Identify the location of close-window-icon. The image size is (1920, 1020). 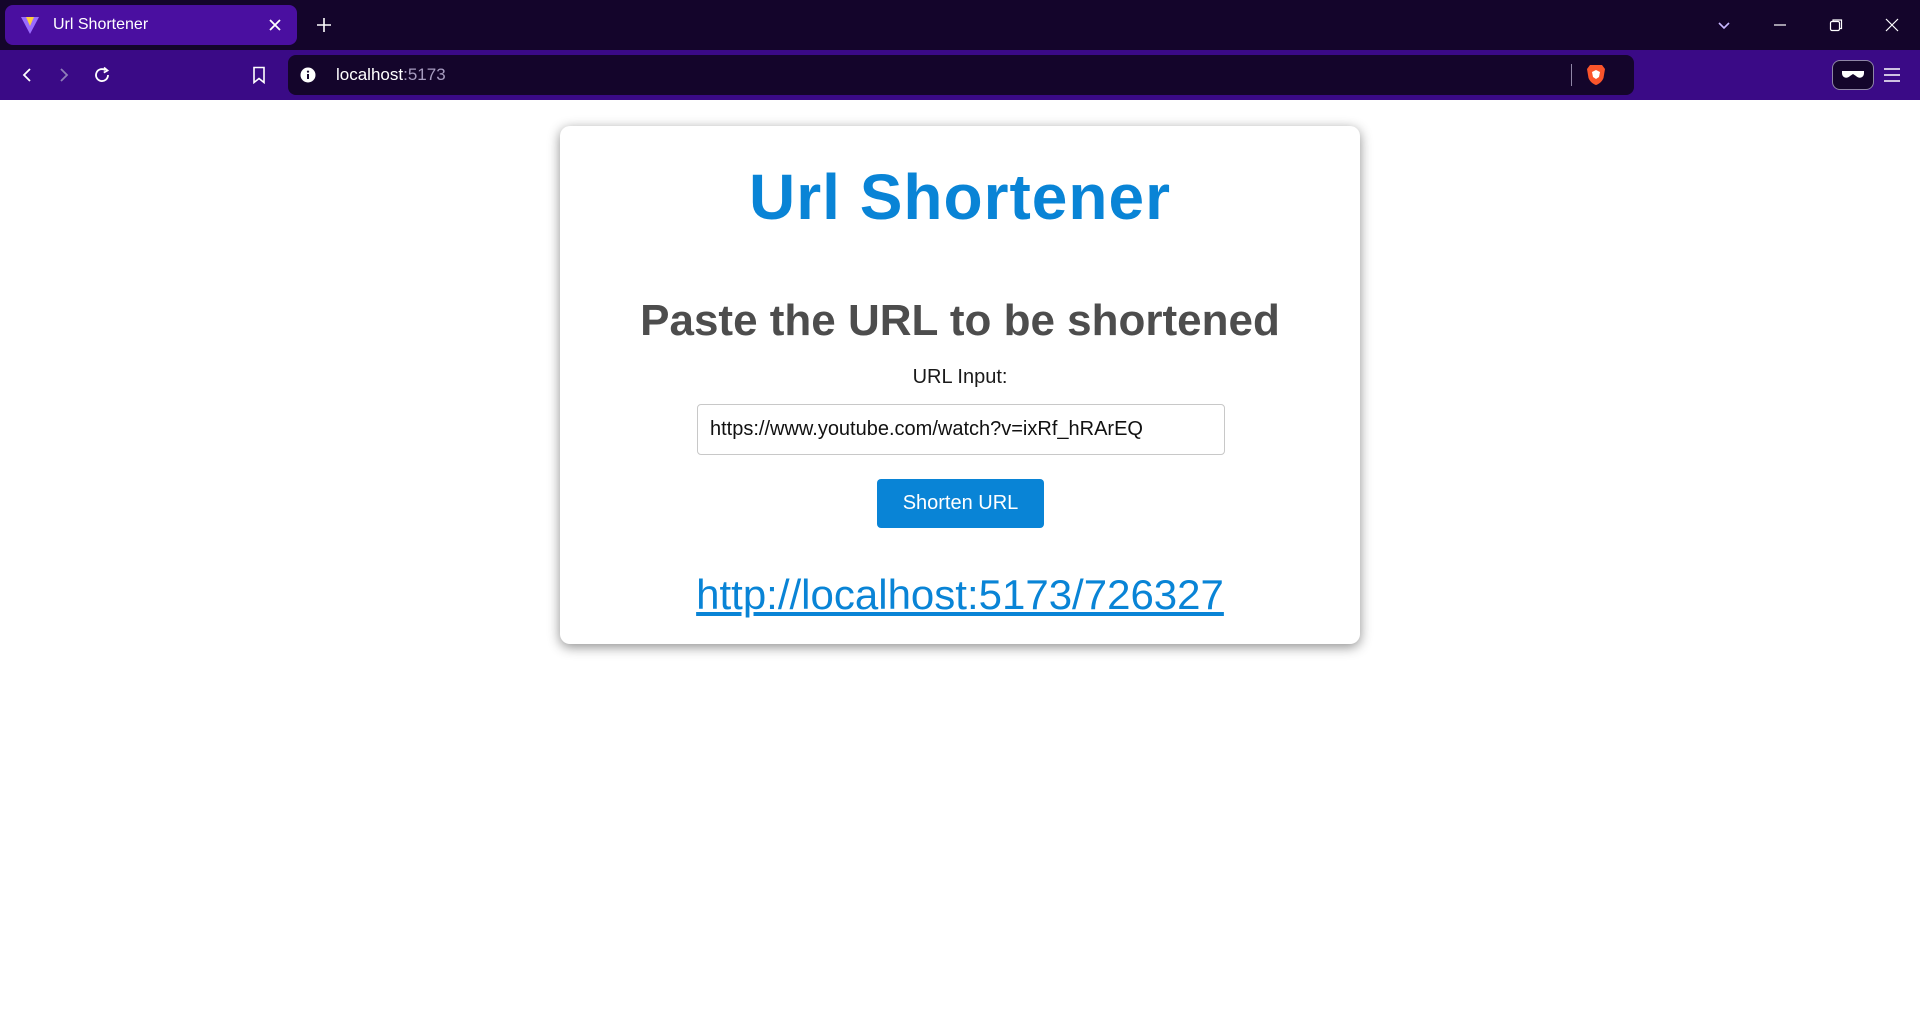
(1892, 25).